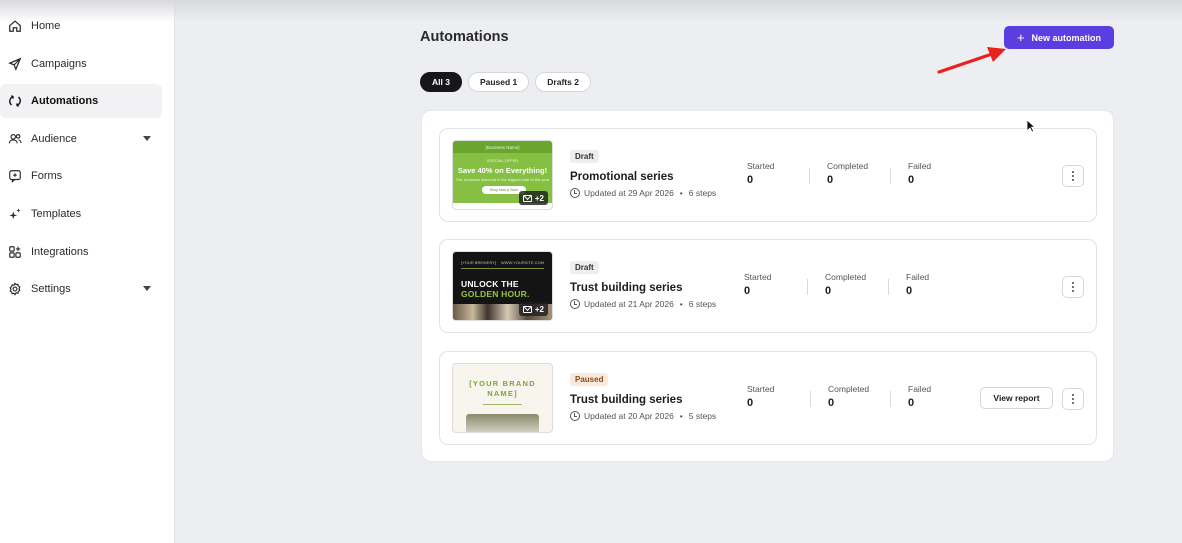  What do you see at coordinates (15, 139) in the screenshot?
I see `users-icon` at bounding box center [15, 139].